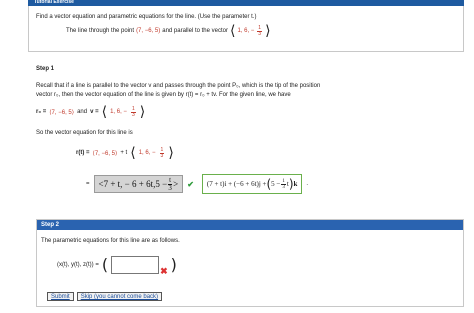  What do you see at coordinates (173, 264) in the screenshot?
I see `right-paren: )` at bounding box center [173, 264].